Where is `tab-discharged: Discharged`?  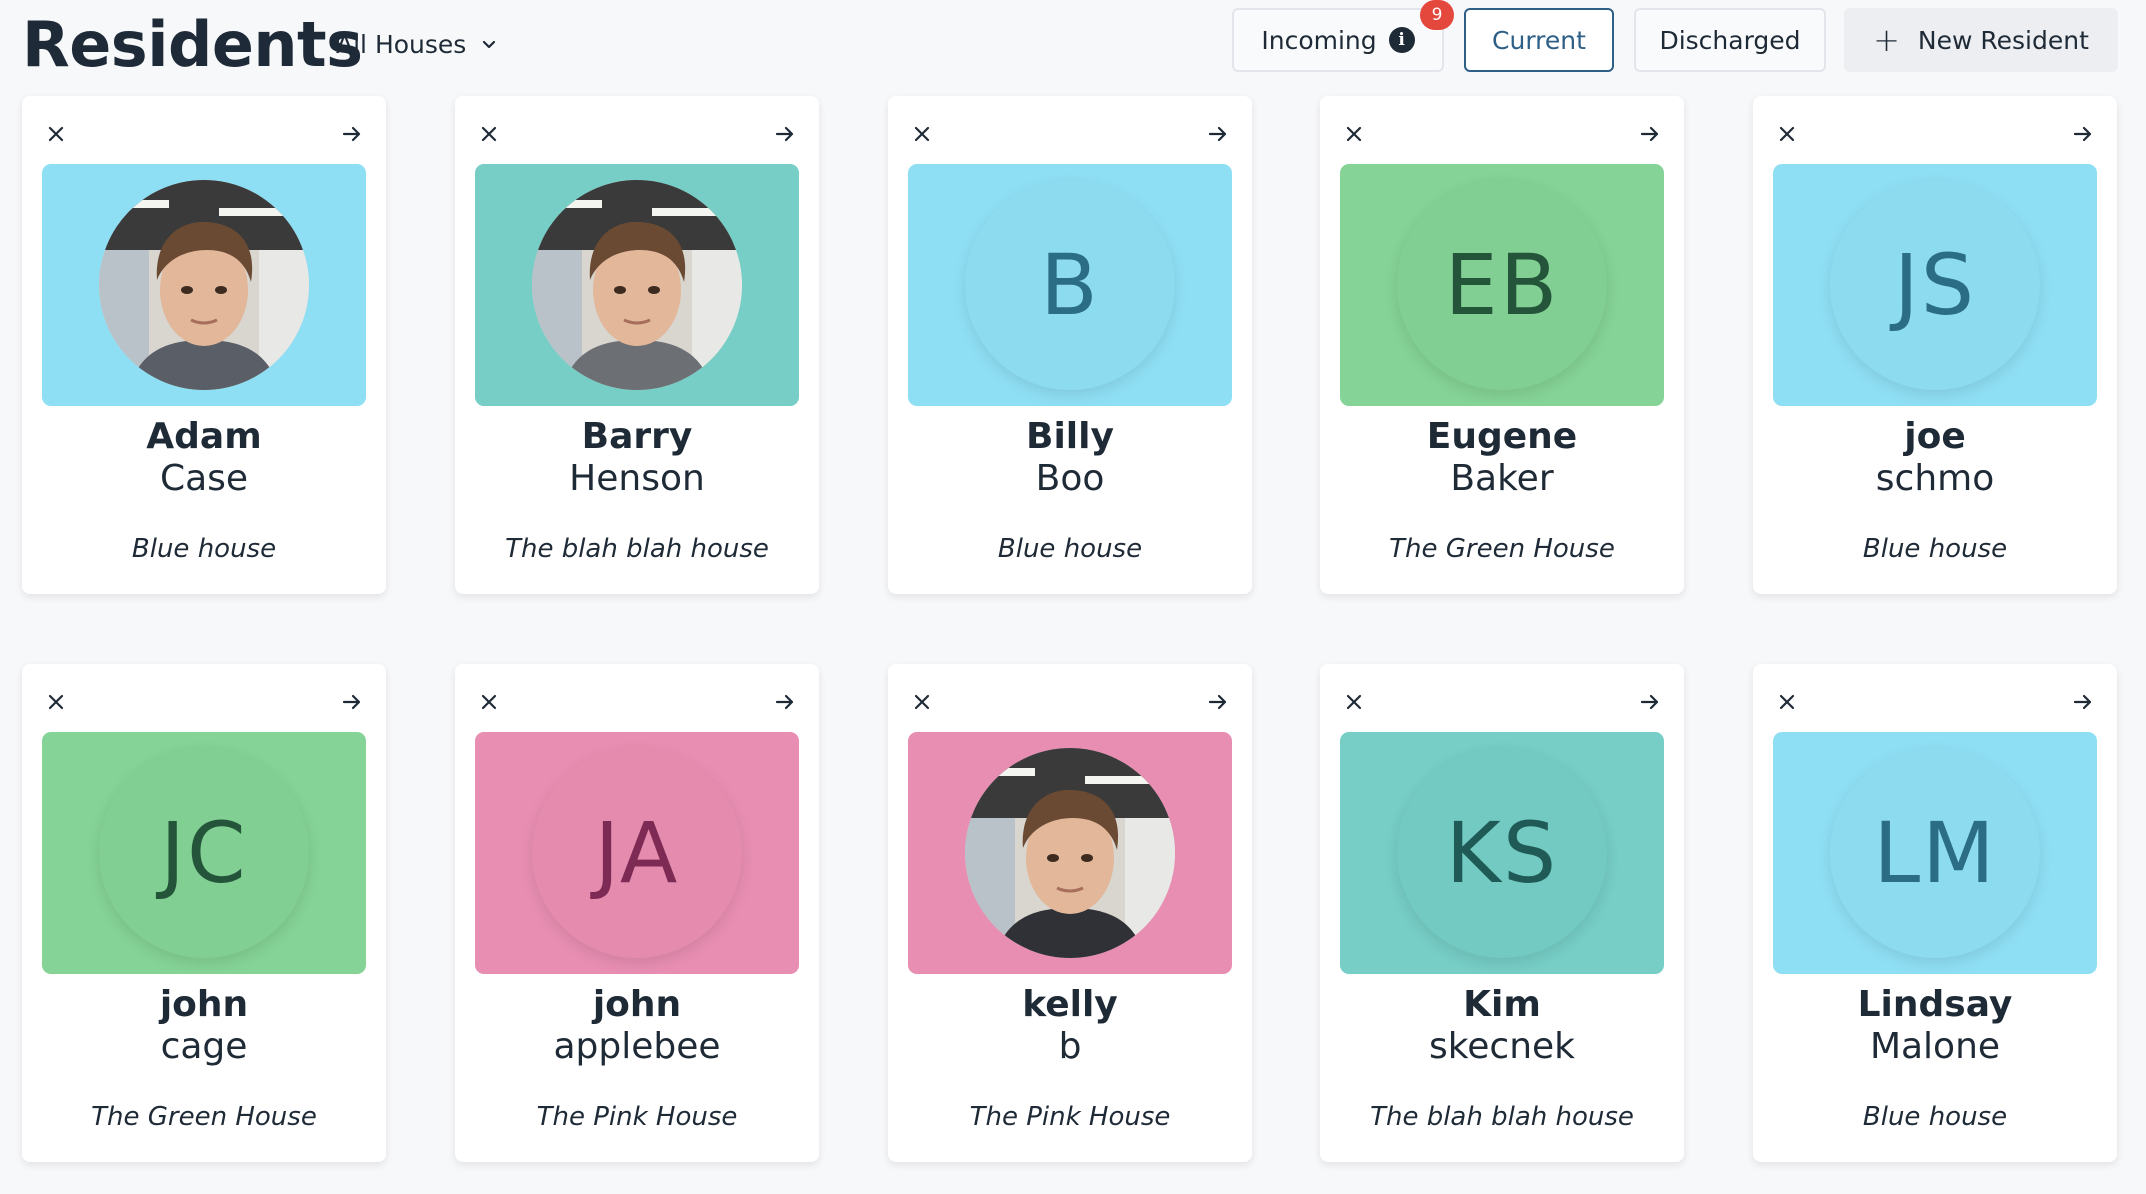 tab-discharged: Discharged is located at coordinates (1730, 40).